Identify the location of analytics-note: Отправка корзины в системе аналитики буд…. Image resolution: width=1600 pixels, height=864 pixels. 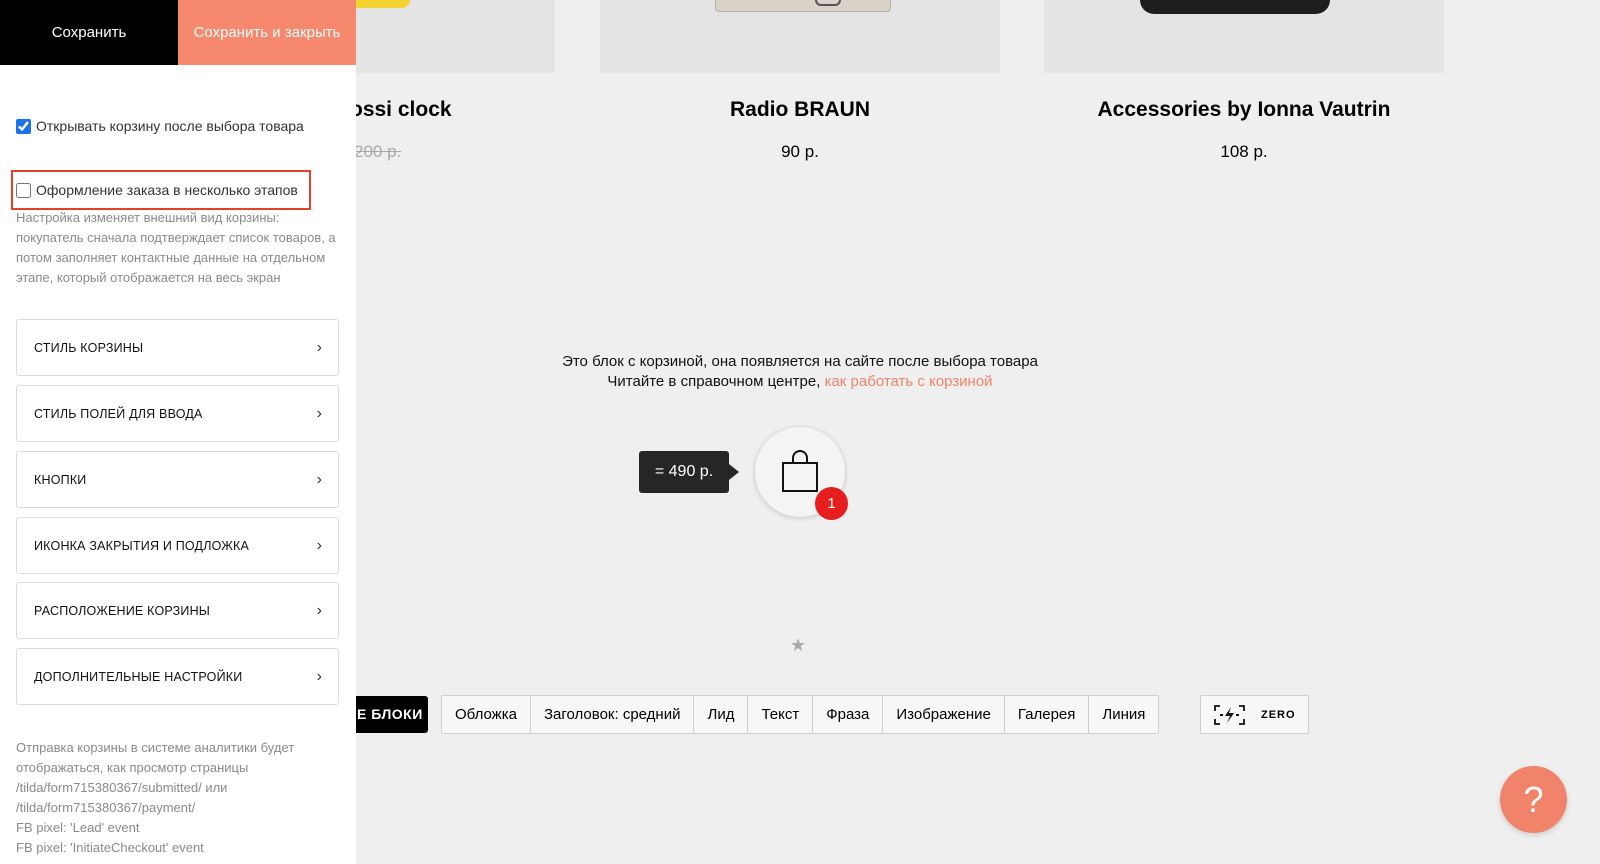
(178, 798).